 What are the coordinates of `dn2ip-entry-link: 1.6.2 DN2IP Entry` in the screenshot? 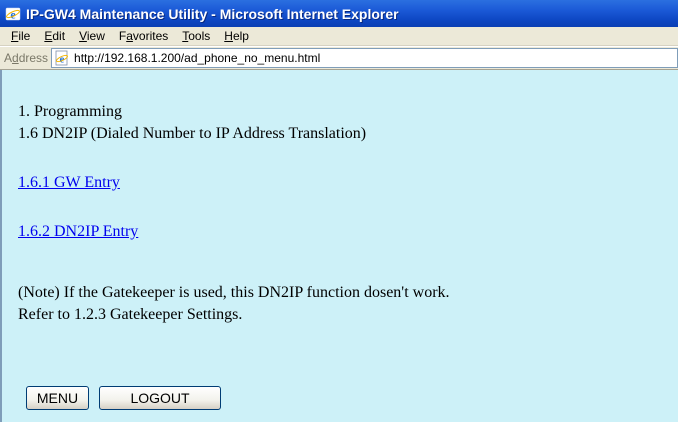 It's located at (78, 231).